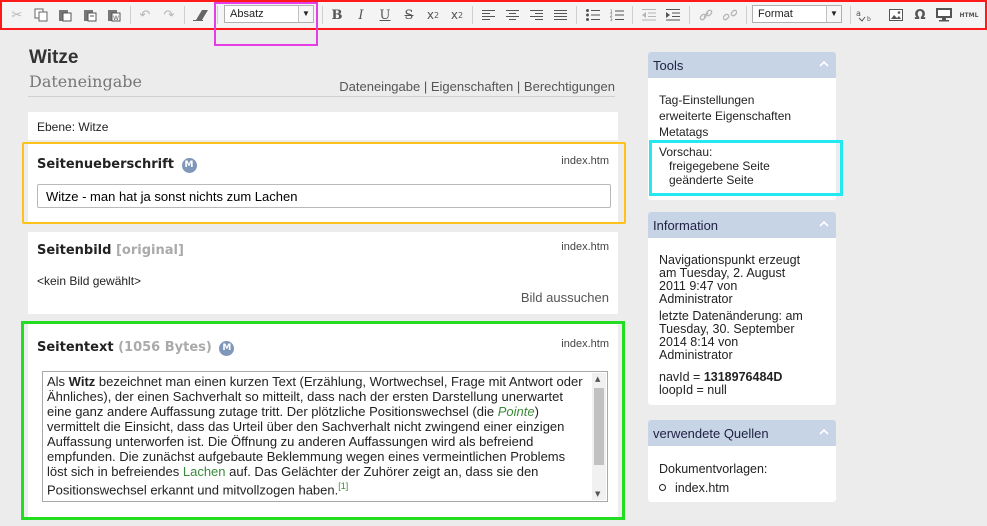 The width and height of the screenshot is (987, 526). I want to click on styles-select: Format ▼, so click(797, 14).